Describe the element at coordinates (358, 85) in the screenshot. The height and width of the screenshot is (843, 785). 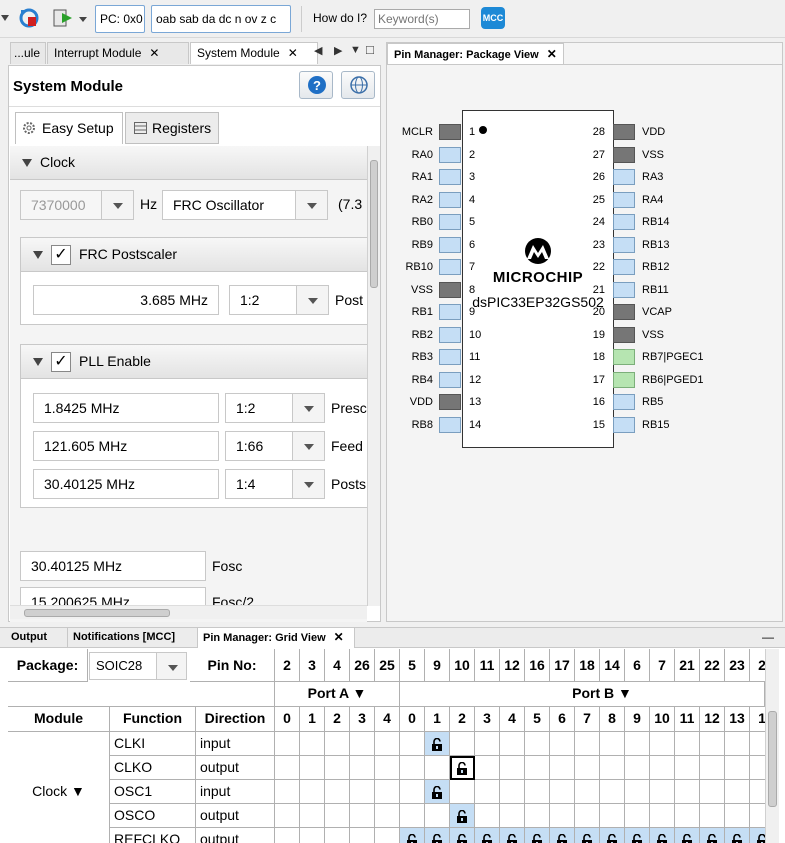
I see `web-docs-button` at that location.